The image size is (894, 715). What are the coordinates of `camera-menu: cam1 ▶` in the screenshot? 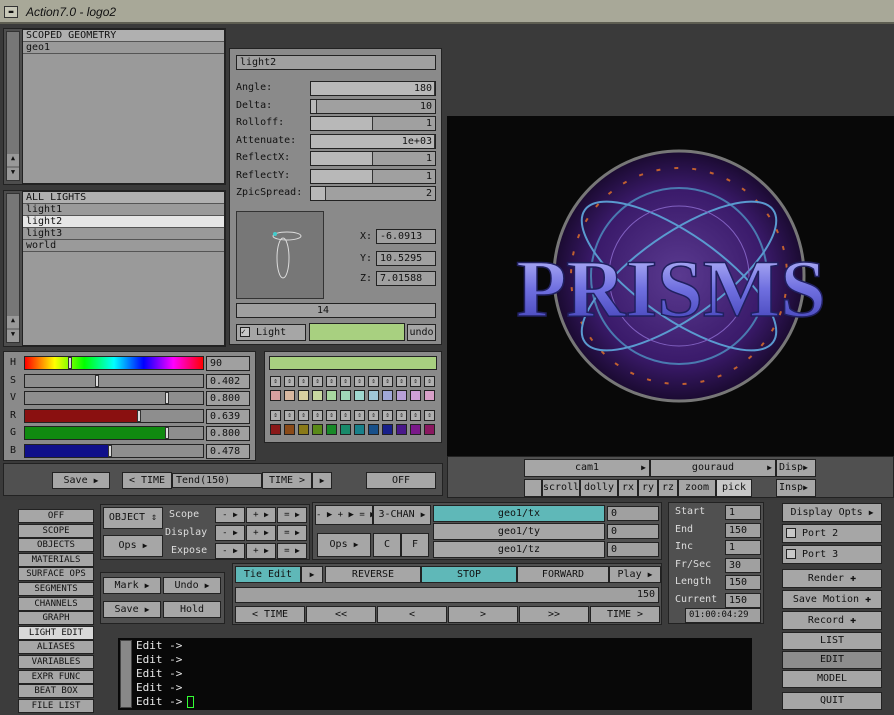 It's located at (587, 468).